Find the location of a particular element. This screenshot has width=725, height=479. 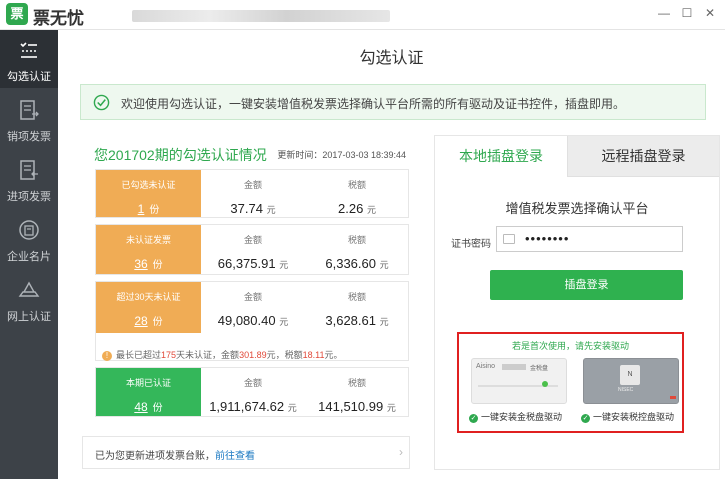

device-chip: N is located at coordinates (630, 375).